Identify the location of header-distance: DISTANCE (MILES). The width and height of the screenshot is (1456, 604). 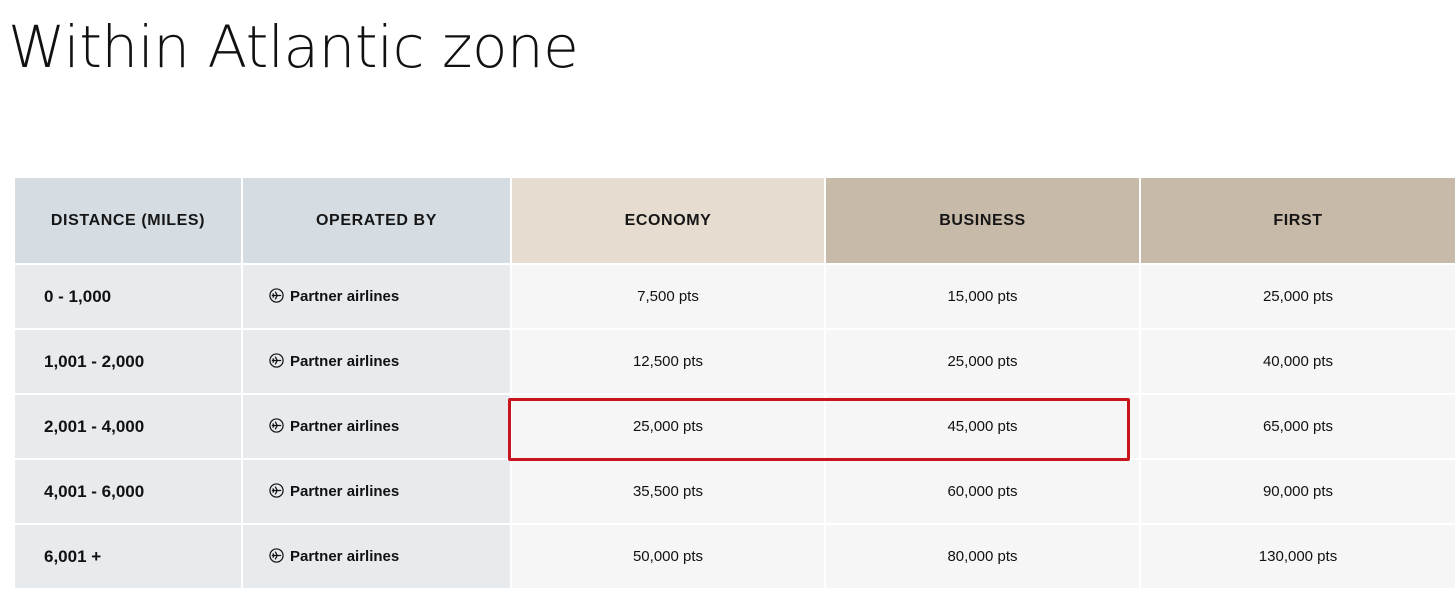
(129, 221).